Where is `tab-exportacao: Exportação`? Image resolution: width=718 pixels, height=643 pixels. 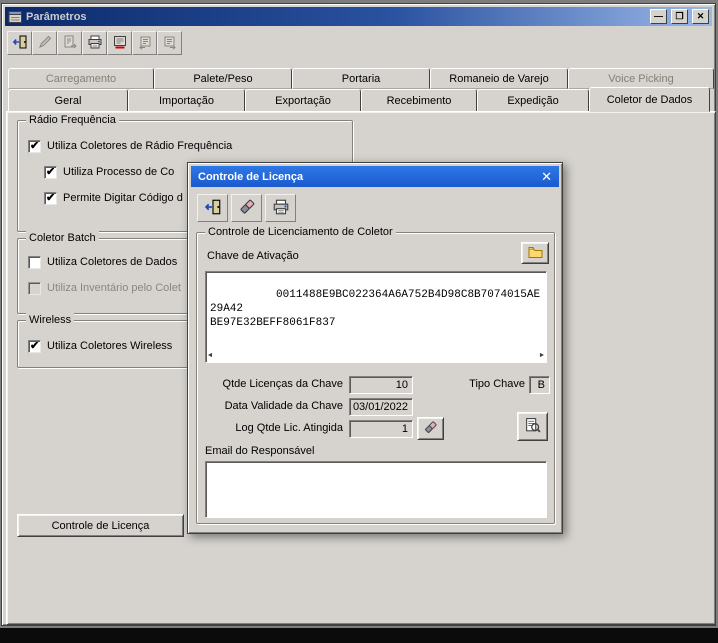 tab-exportacao: Exportação is located at coordinates (303, 100).